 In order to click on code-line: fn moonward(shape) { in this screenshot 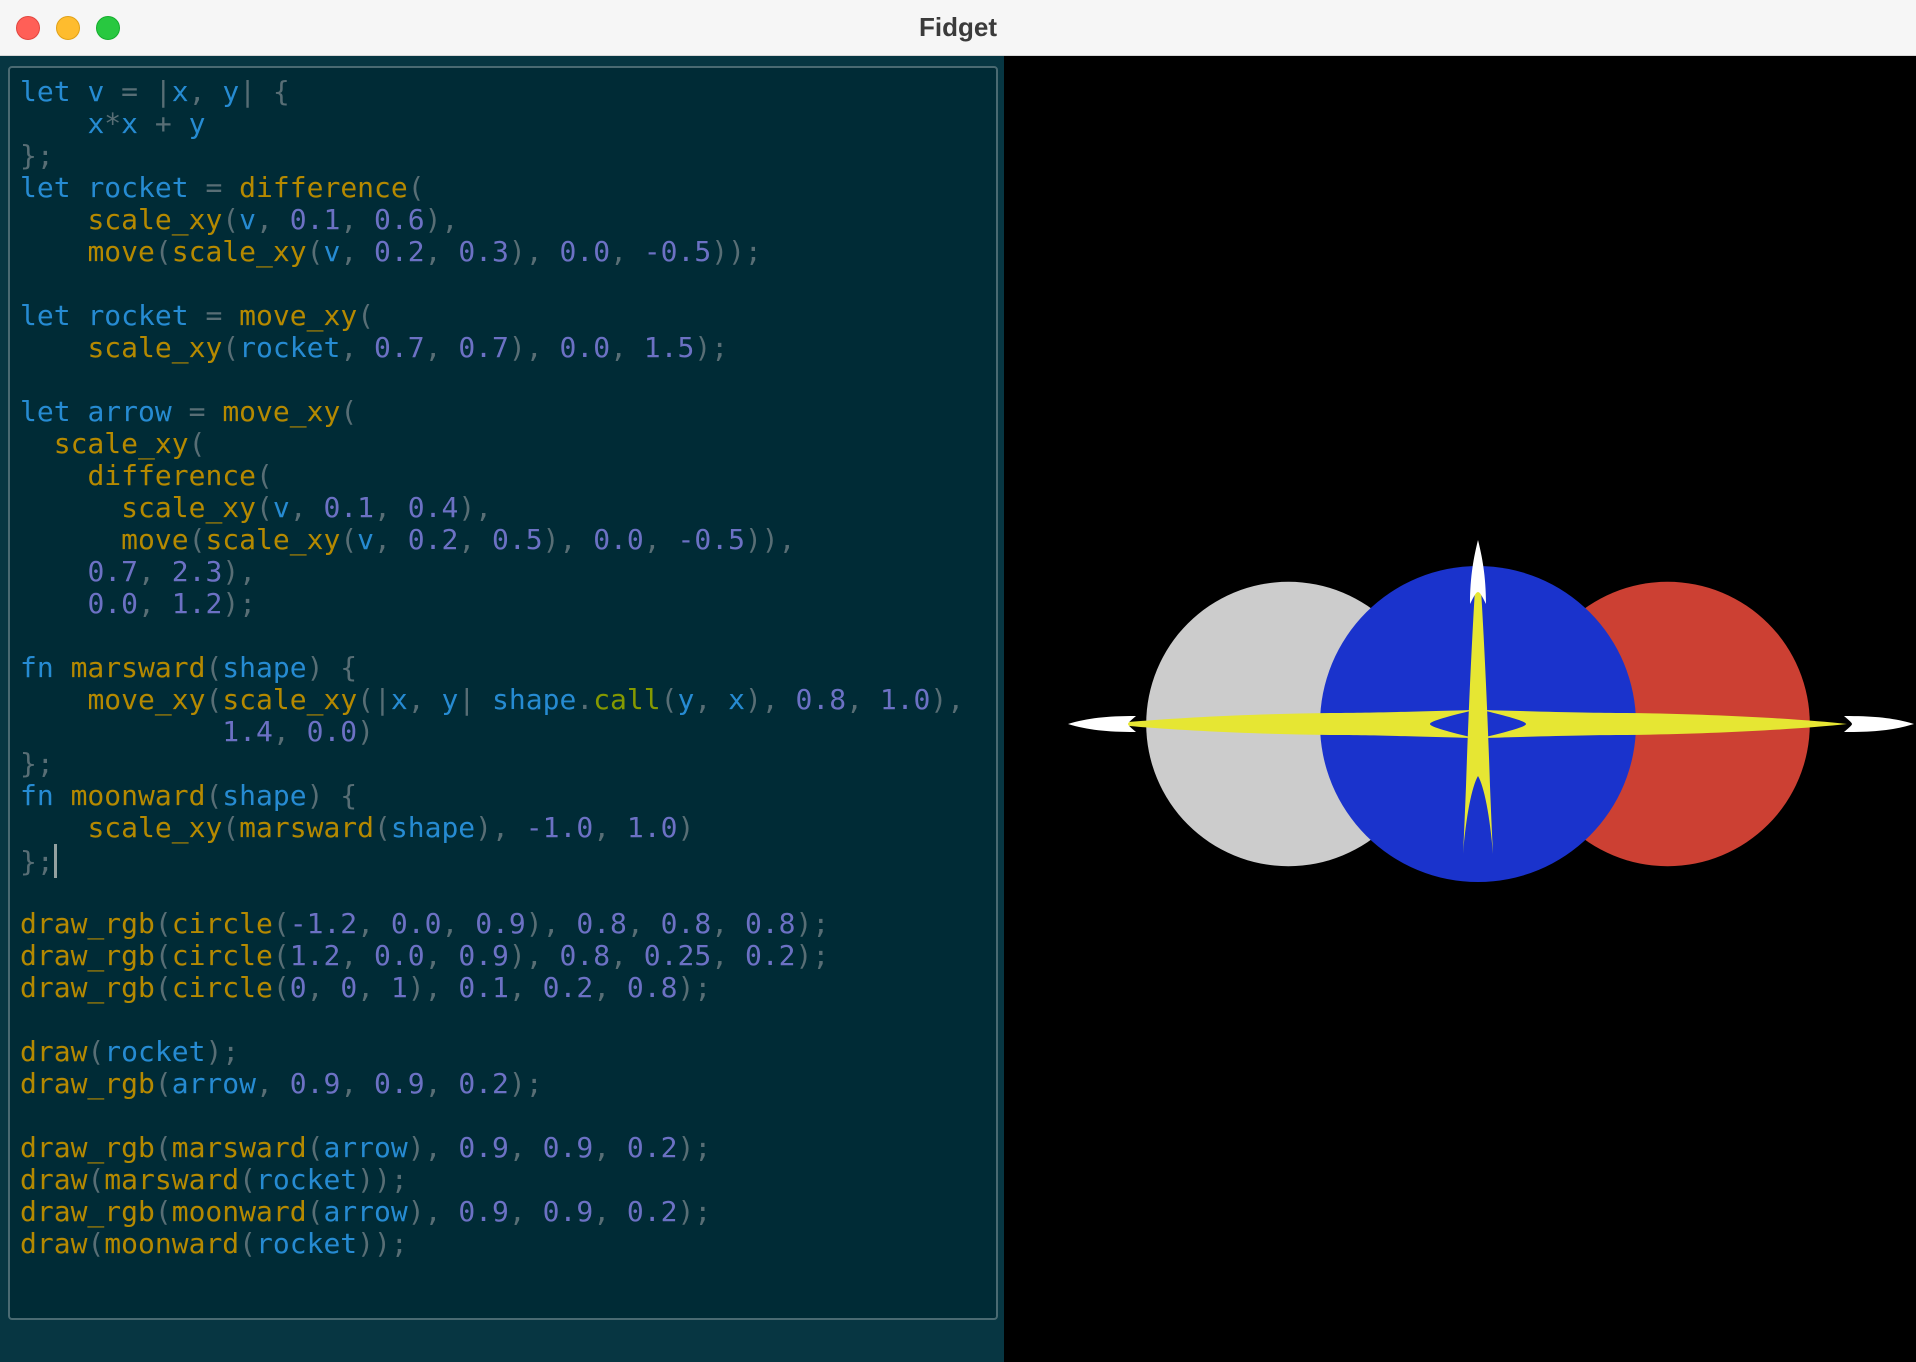, I will do `click(492, 796)`.